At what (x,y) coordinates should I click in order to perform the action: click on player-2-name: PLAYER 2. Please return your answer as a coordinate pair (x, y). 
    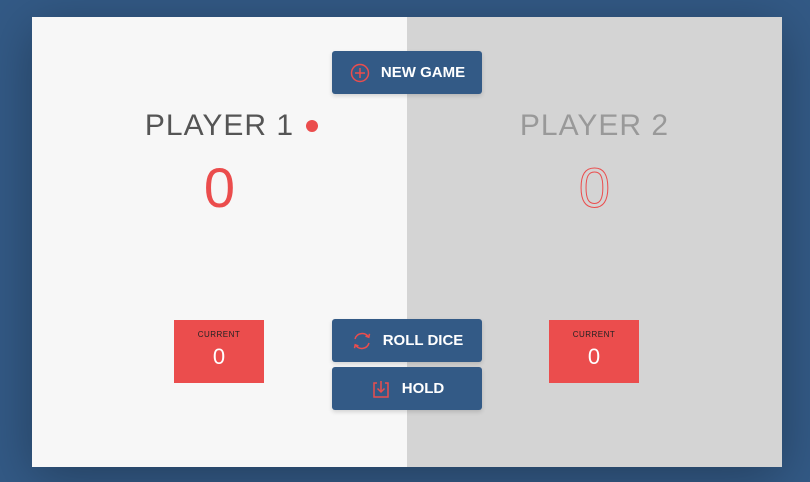
    Looking at the image, I should click on (594, 125).